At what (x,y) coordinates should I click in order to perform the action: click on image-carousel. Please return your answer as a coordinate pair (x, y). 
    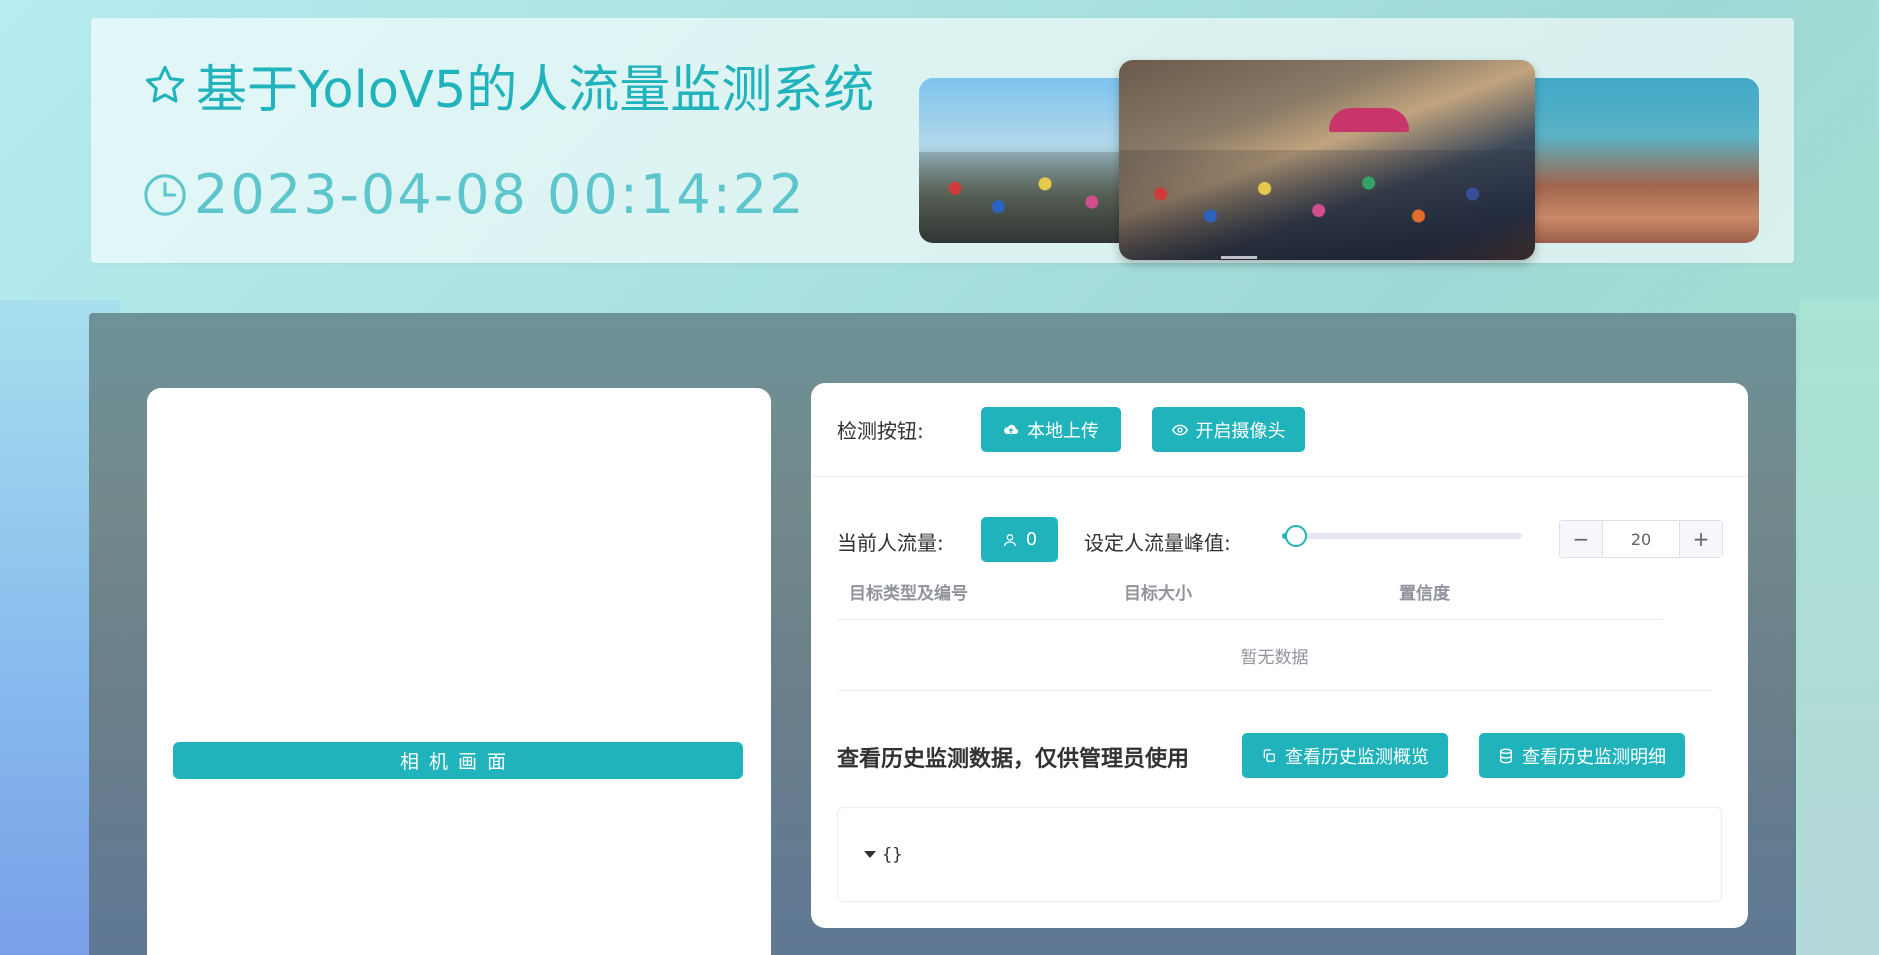
    Looking at the image, I should click on (1339, 158).